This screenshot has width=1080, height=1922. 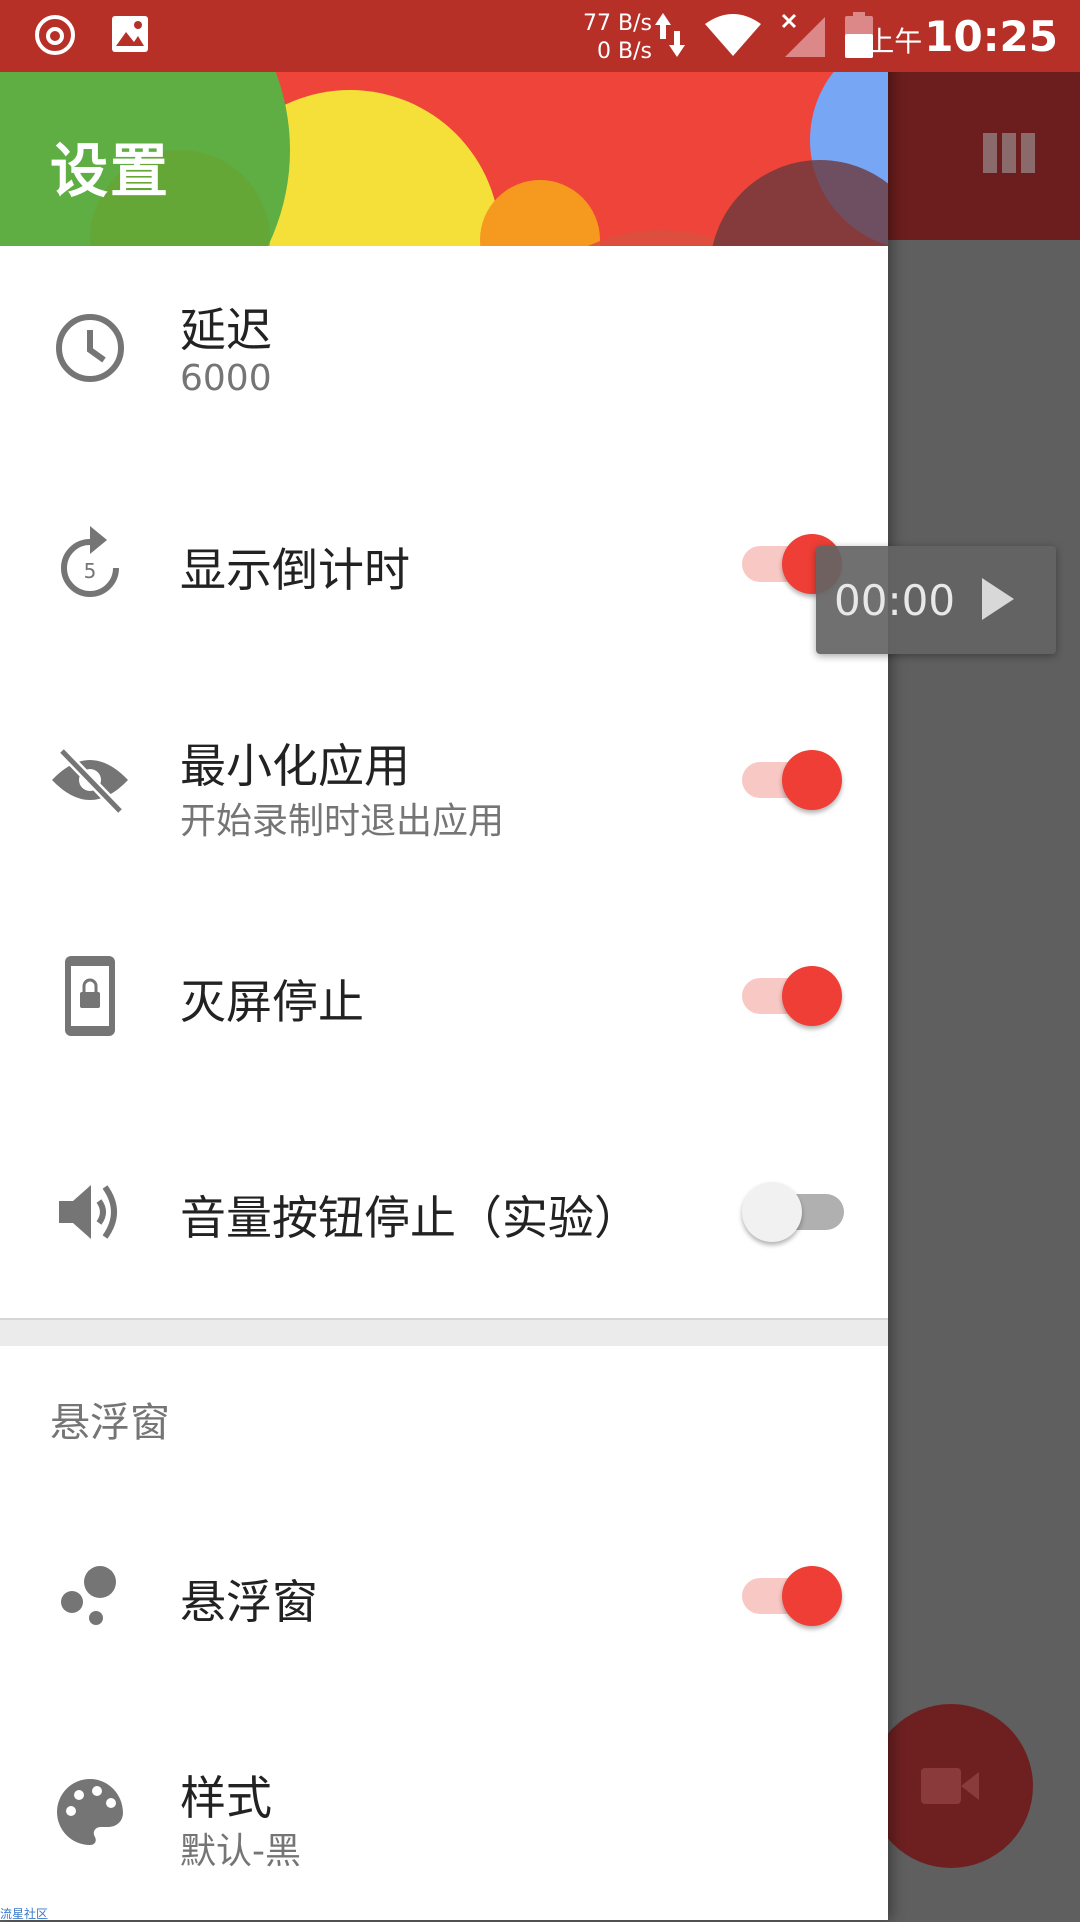 I want to click on setting-volume-button-stop: 音量按钮停止（实验）, so click(x=444, y=1212).